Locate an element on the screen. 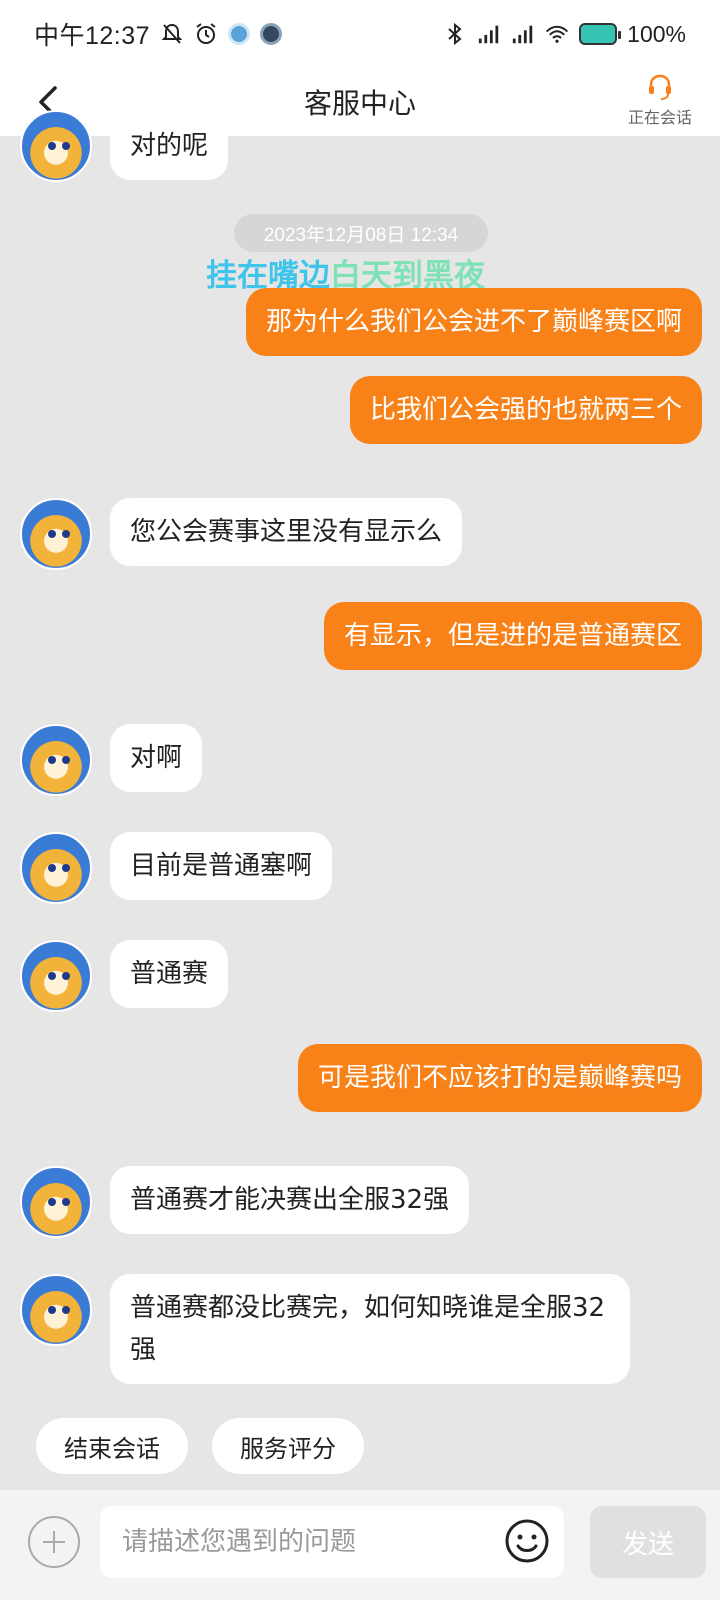  message-input is located at coordinates (332, 1542).